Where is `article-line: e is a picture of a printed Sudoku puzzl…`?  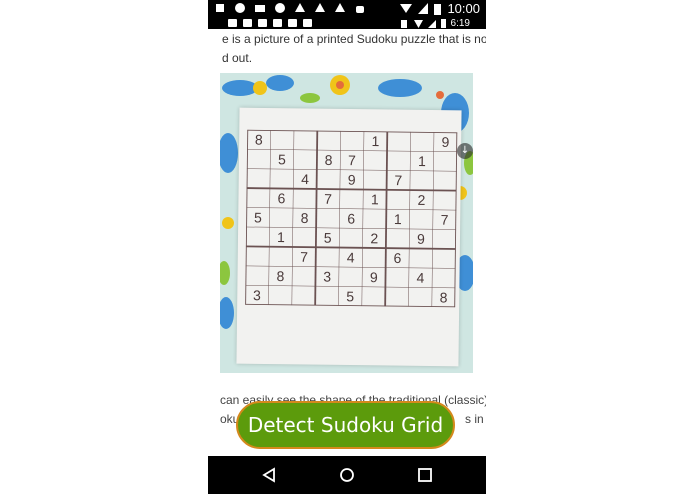 article-line: e is a picture of a printed Sudoku puzzl… is located at coordinates (354, 39).